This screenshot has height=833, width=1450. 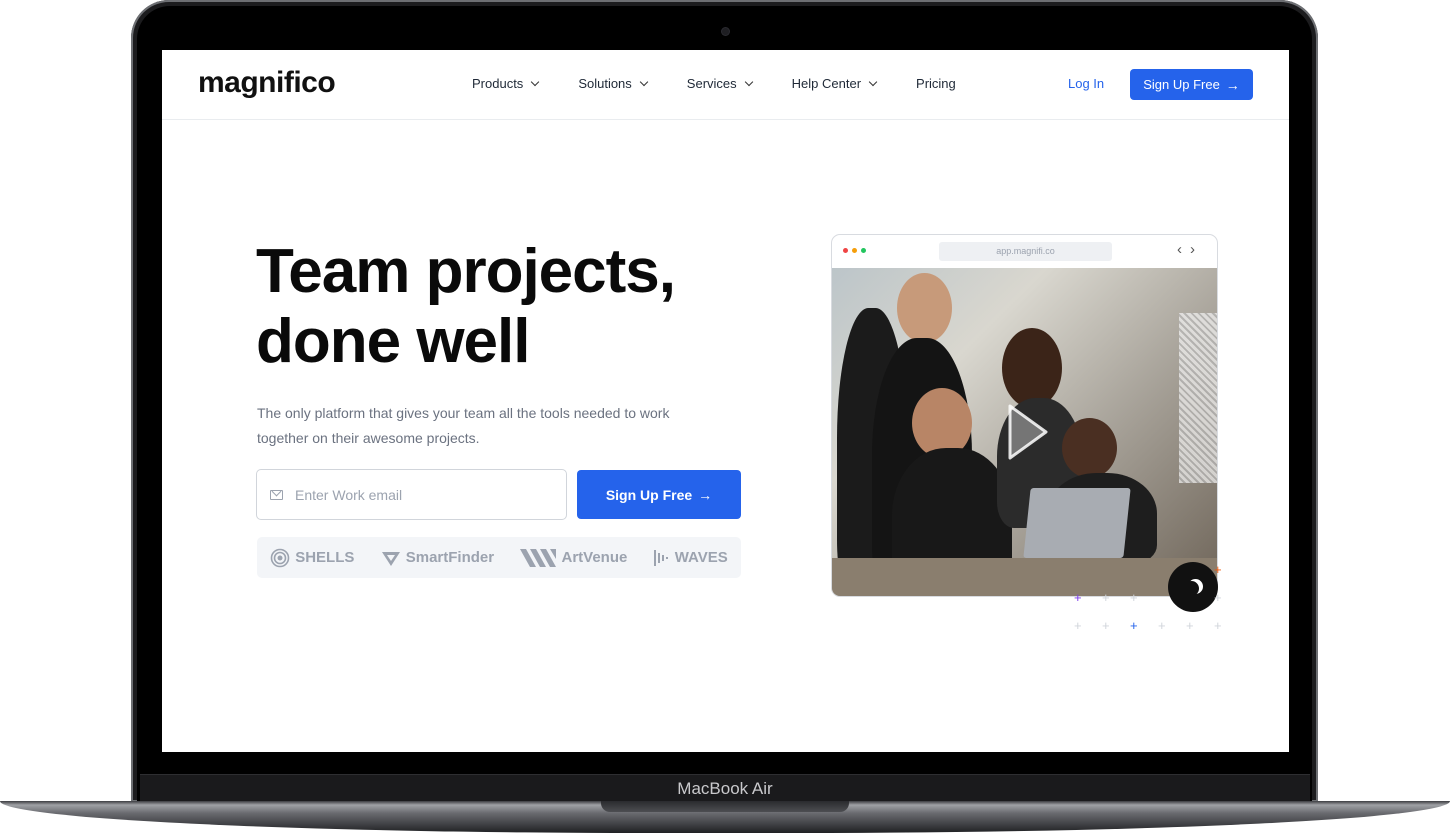 I want to click on browser-nav-arrows: ‹›, so click(x=1190, y=249).